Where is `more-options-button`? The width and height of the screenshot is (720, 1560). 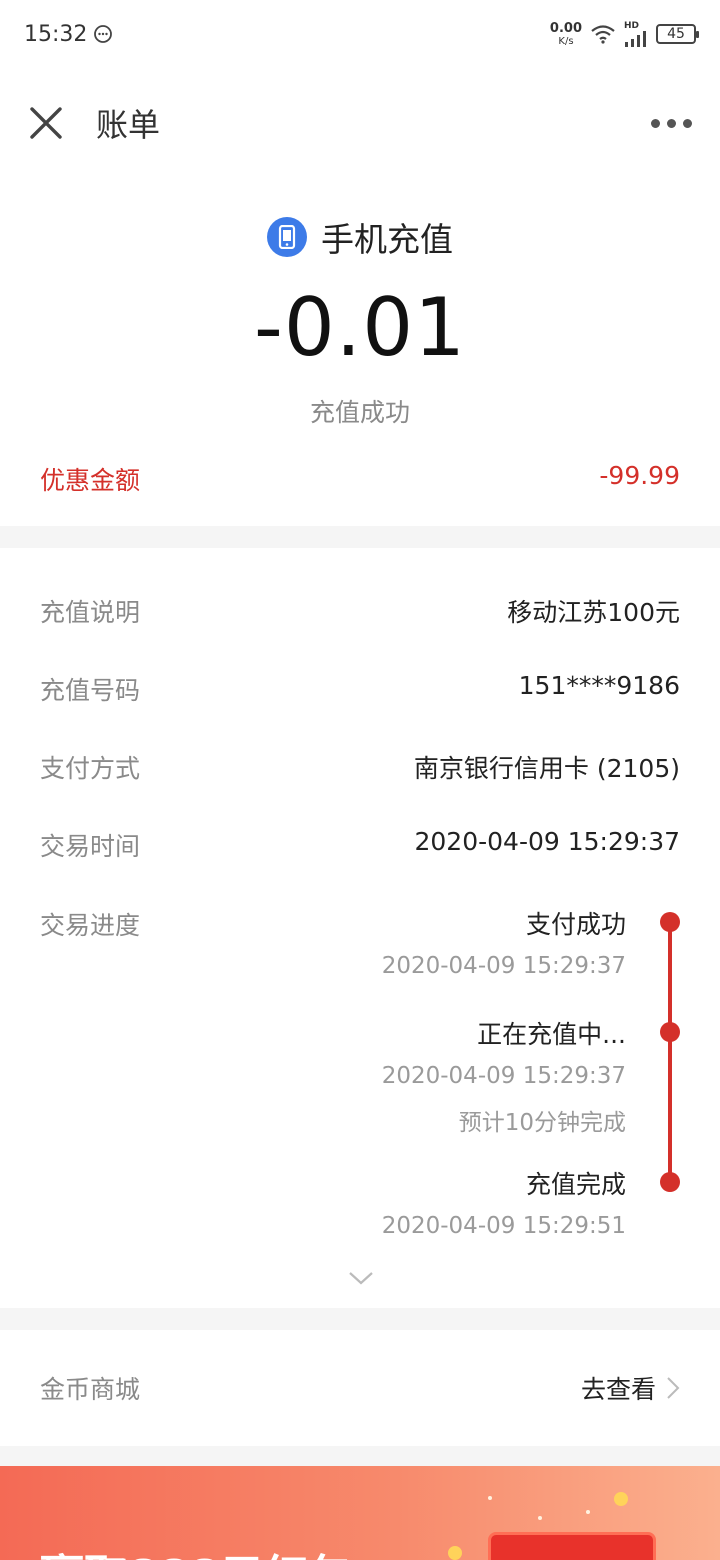 more-options-button is located at coordinates (671, 123).